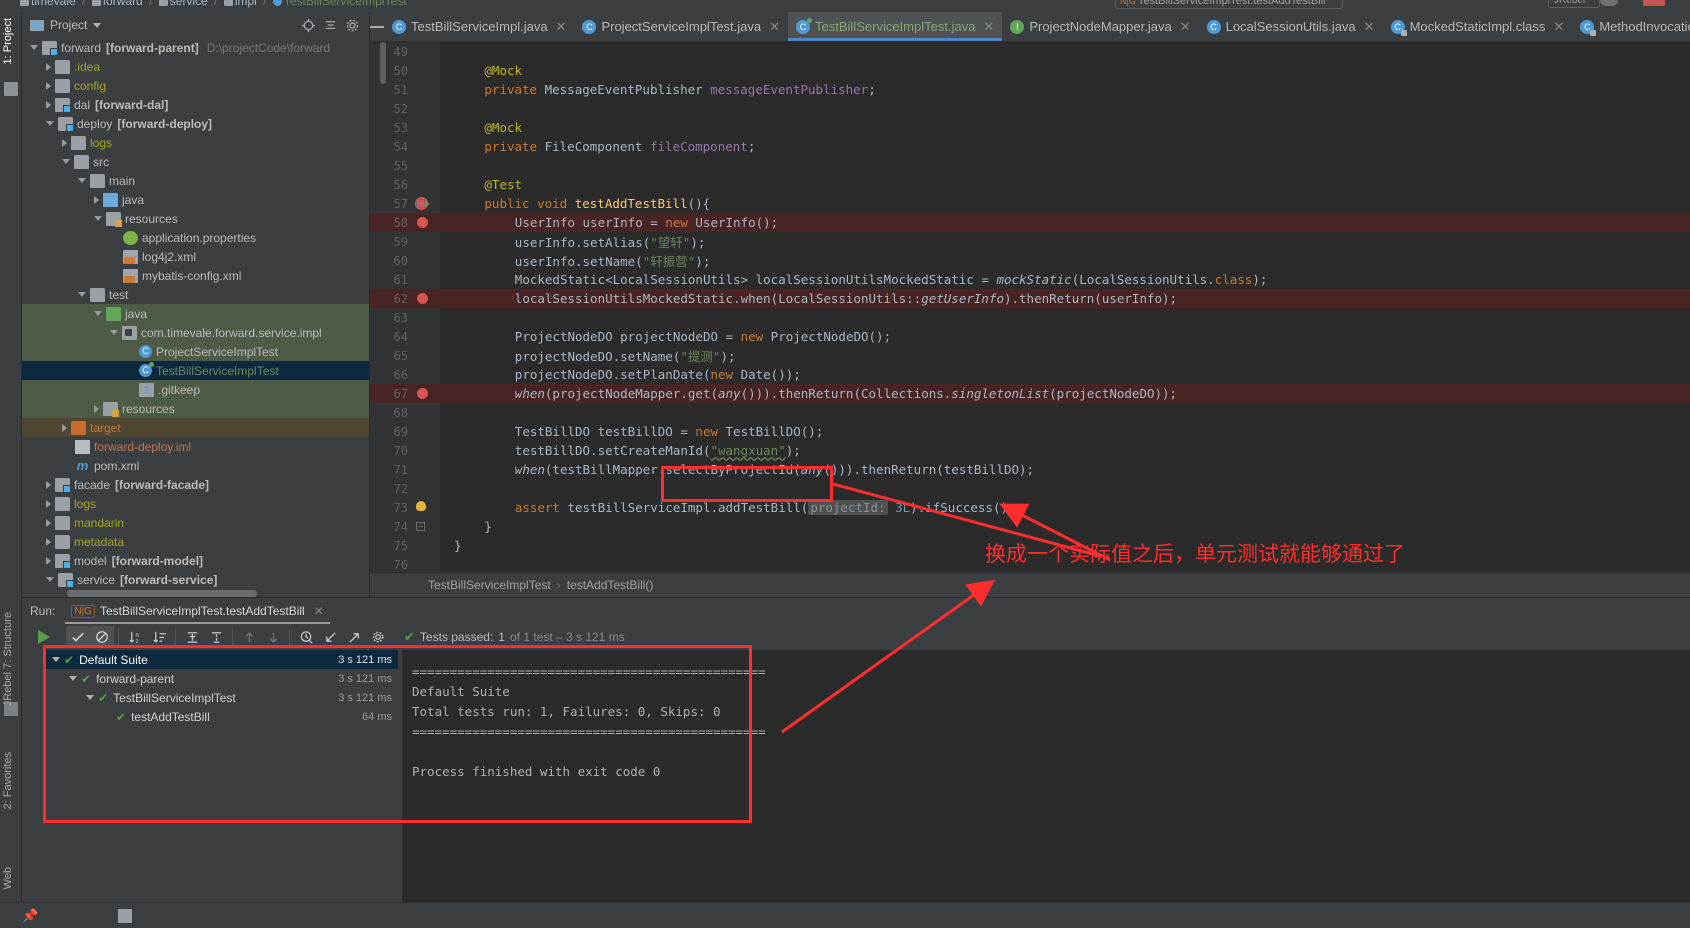 This screenshot has height=928, width=1690. I want to click on debug-icon, so click(1462, 4).